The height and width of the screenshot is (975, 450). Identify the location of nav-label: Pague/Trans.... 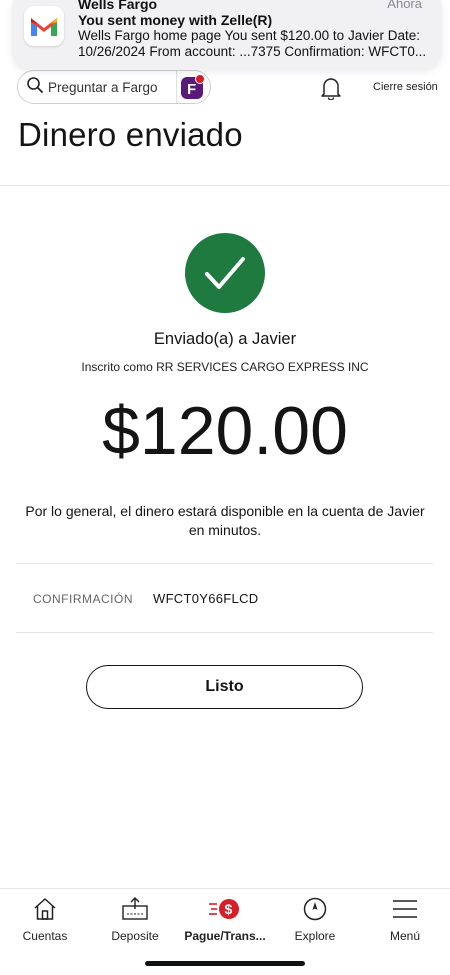
(225, 936).